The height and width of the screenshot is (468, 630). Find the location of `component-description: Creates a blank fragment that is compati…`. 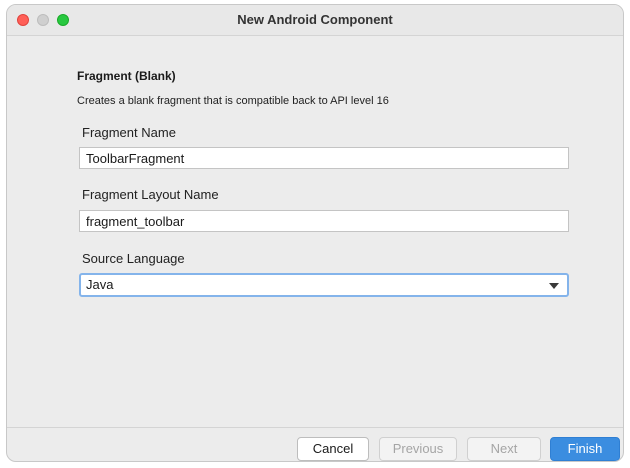

component-description: Creates a blank fragment that is compati… is located at coordinates (233, 101).